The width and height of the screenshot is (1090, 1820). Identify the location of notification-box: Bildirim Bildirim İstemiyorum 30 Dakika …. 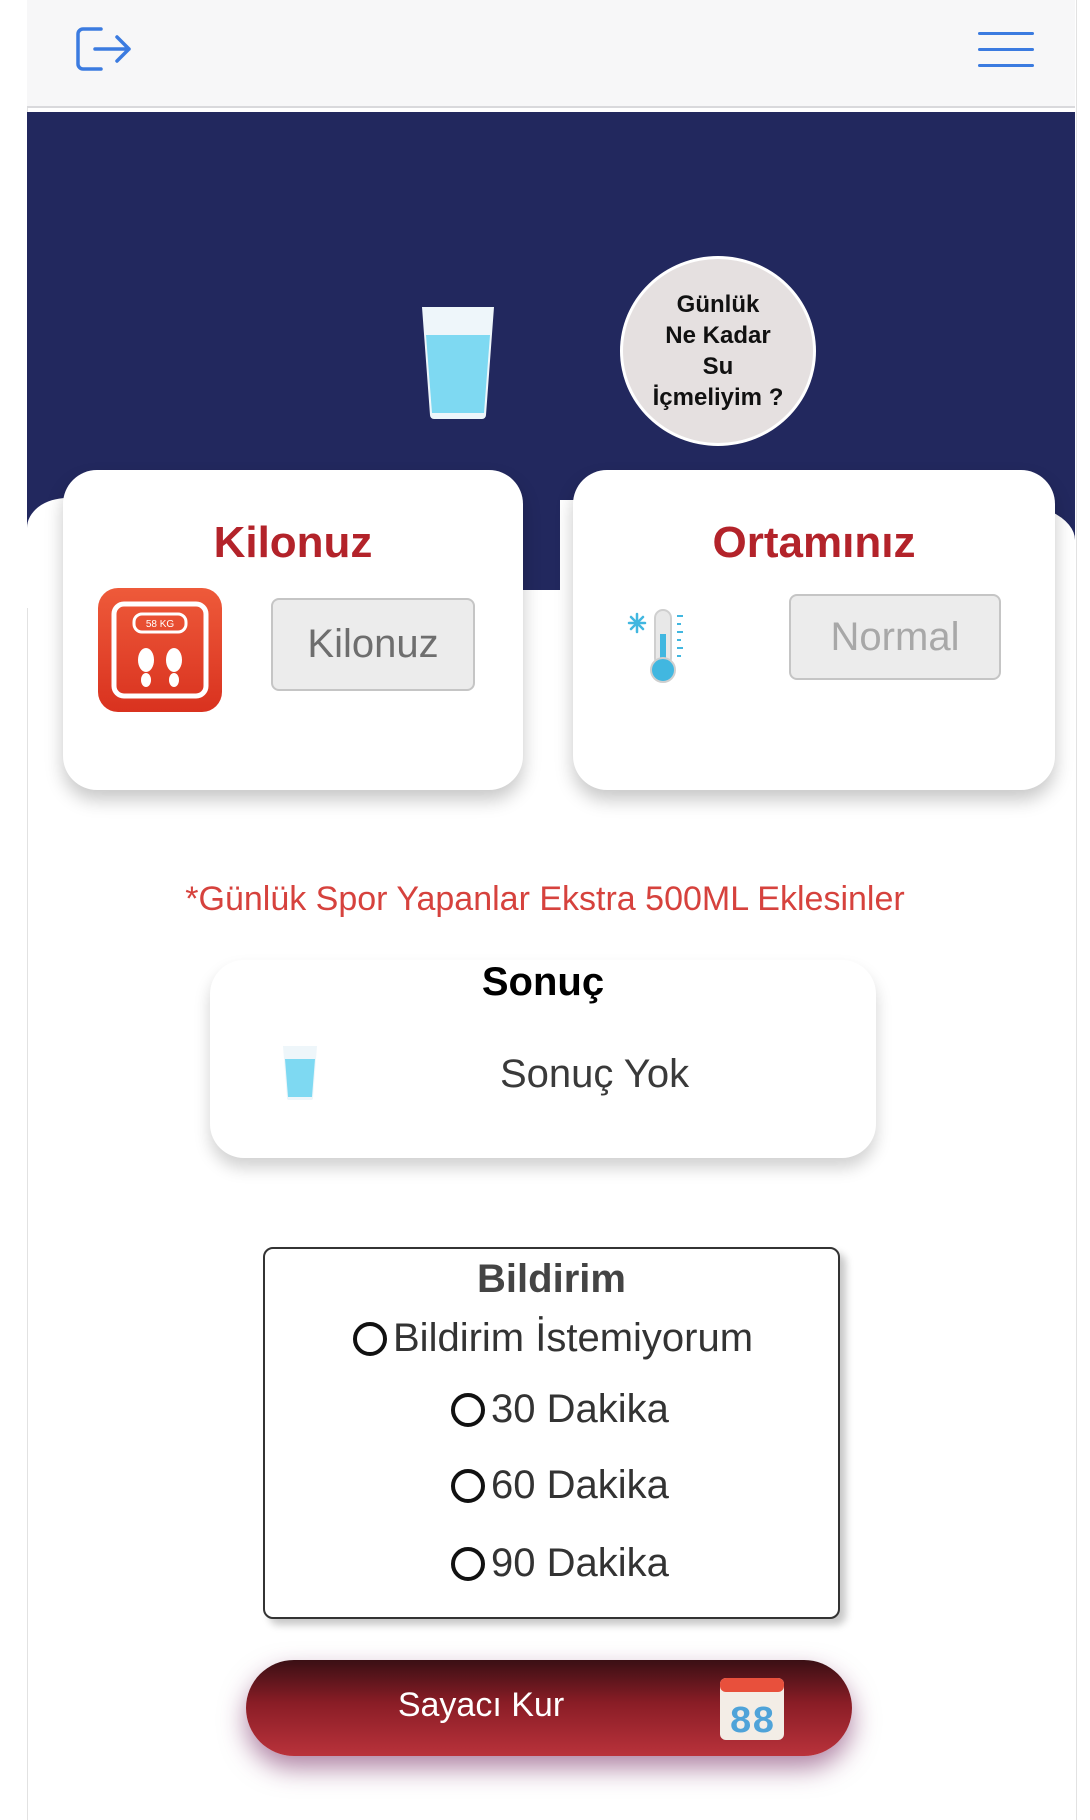
(551, 1433).